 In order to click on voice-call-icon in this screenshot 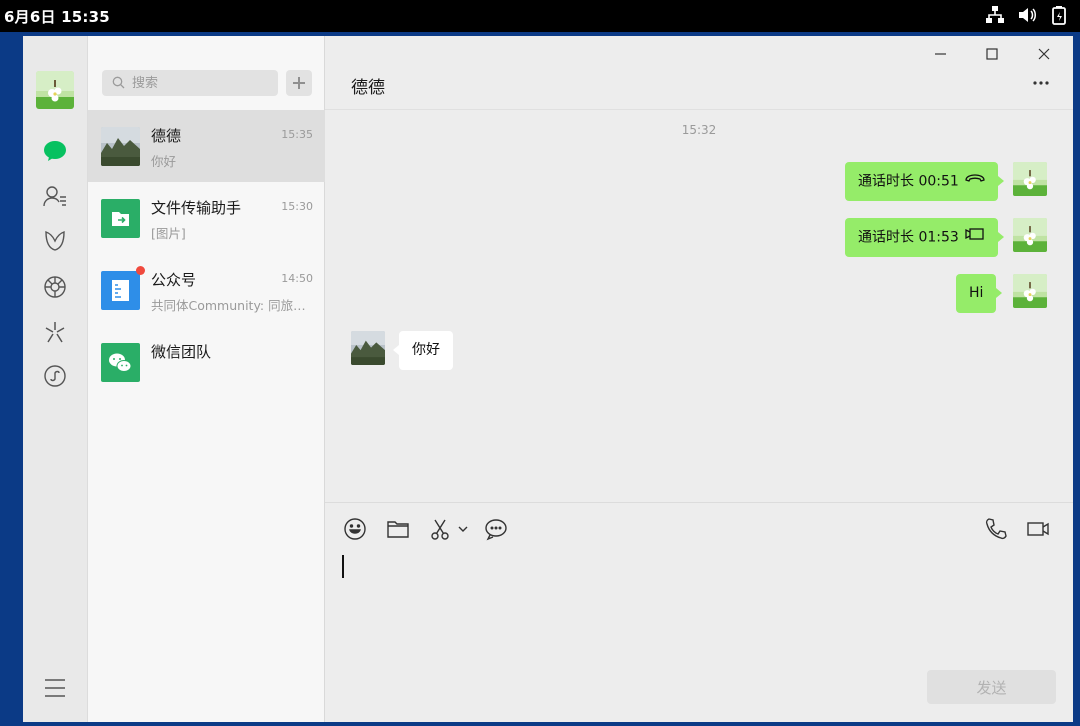, I will do `click(975, 181)`.